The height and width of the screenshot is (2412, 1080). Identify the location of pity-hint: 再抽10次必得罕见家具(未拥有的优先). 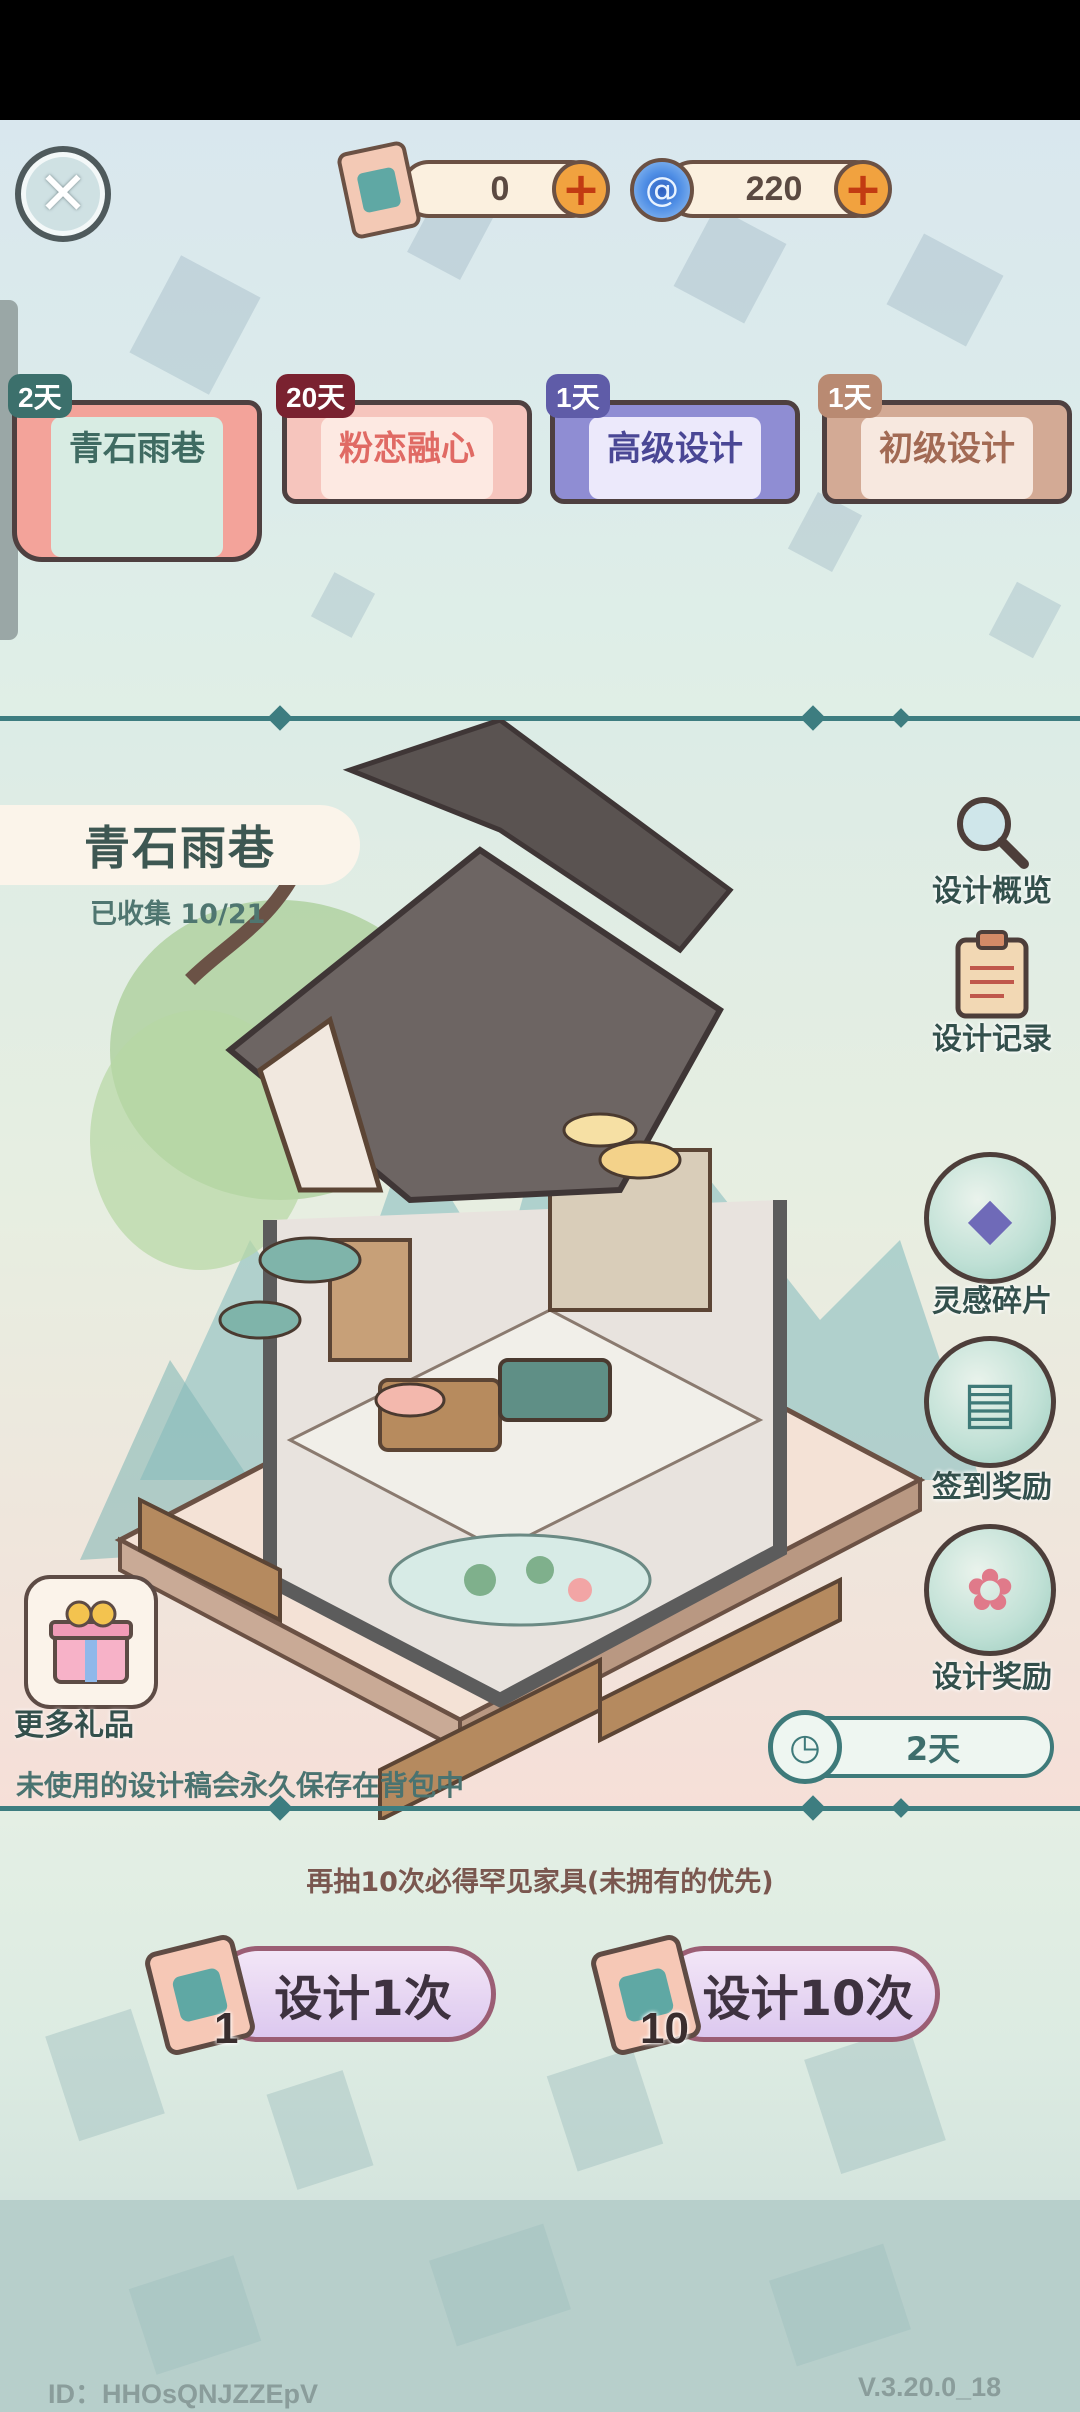
(540, 1882).